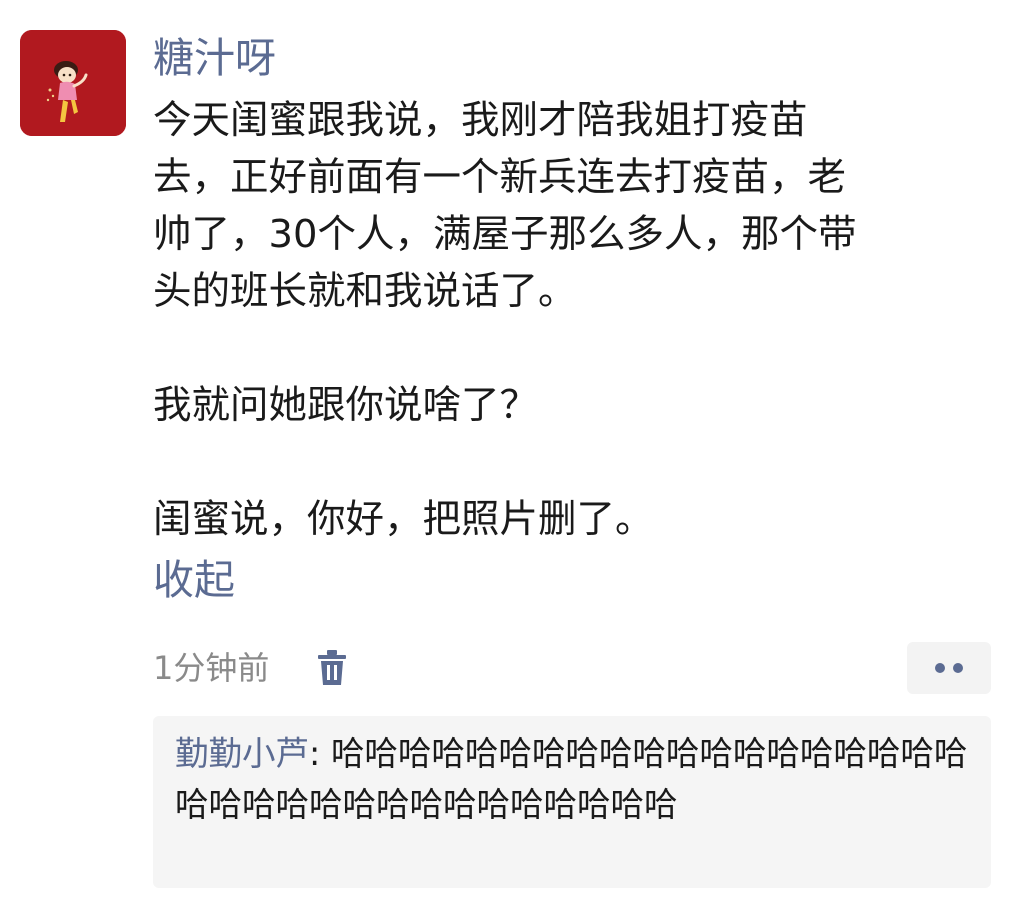 This screenshot has height=911, width=1009. What do you see at coordinates (194, 580) in the screenshot?
I see `collapse-link: 收起` at bounding box center [194, 580].